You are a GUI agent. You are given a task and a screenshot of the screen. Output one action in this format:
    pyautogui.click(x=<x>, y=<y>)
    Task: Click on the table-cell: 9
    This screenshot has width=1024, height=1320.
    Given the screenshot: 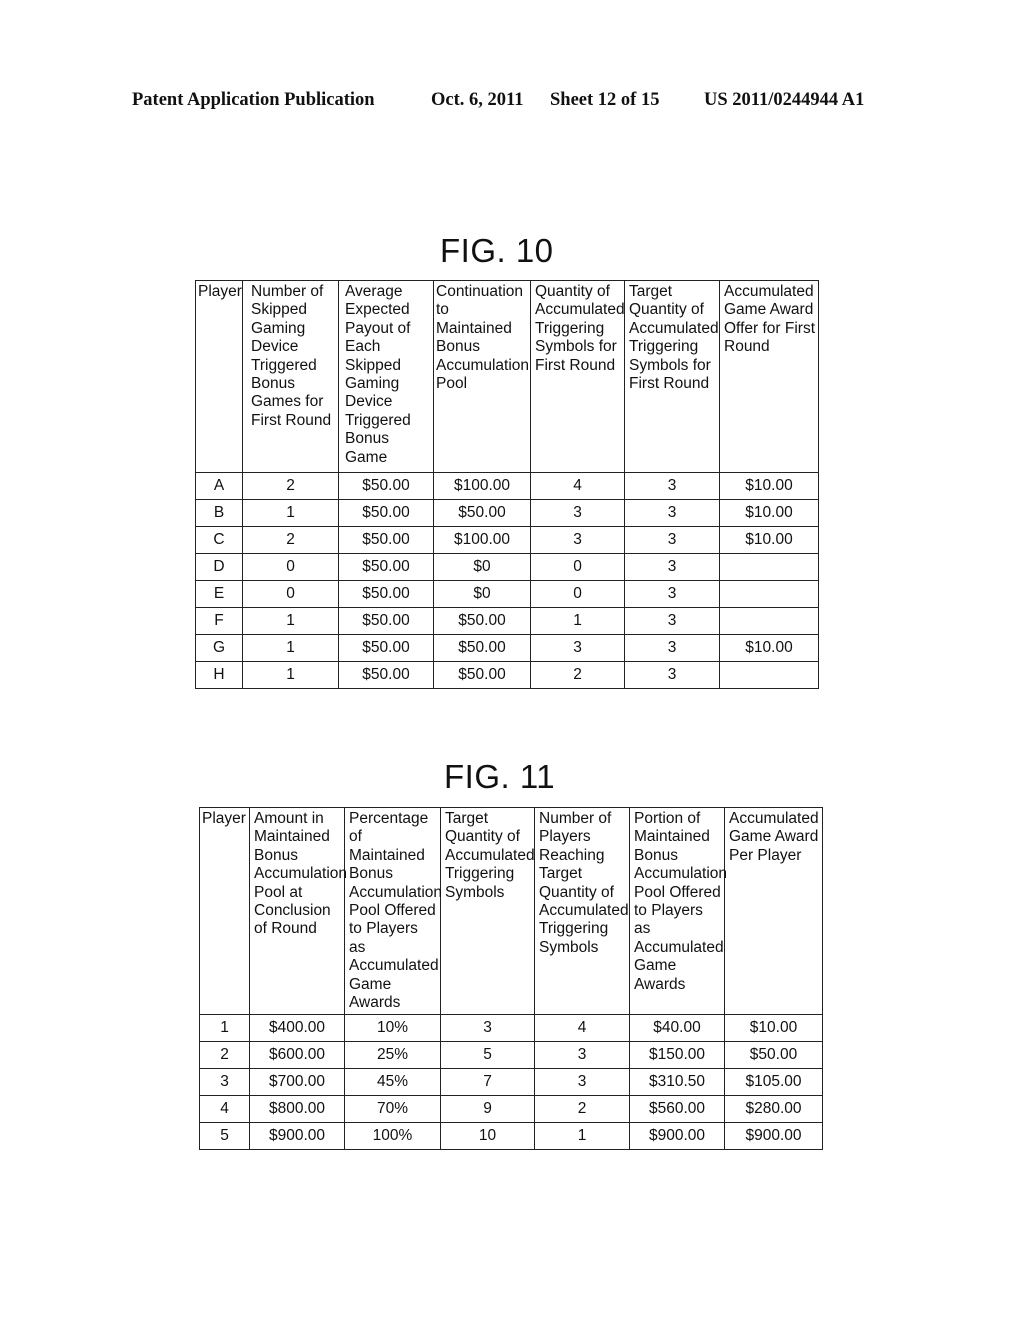 What is the action you would take?
    pyautogui.click(x=487, y=1109)
    